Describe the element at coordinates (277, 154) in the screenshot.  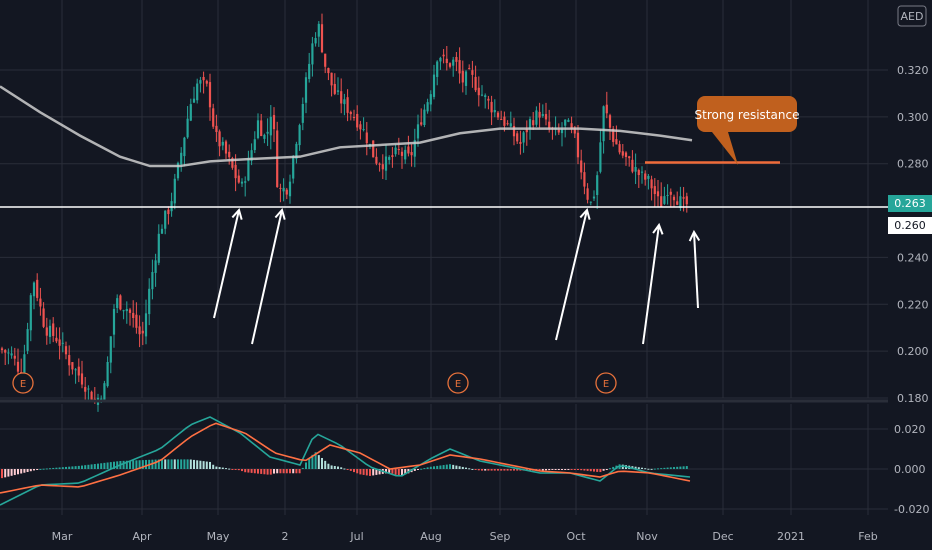
I see `candle` at that location.